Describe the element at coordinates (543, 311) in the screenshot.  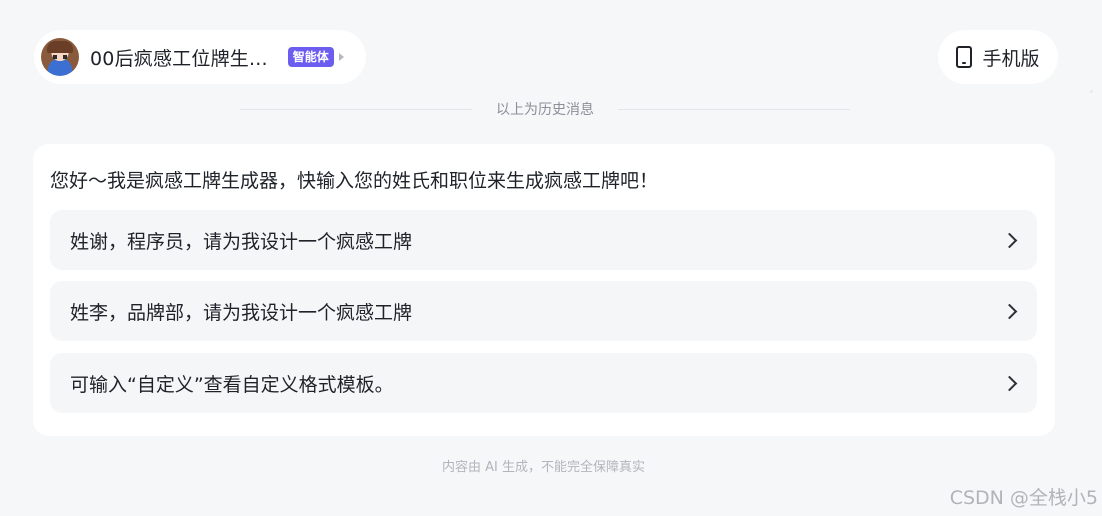
I see `suggestion-item: 姓李，品牌部，请为我设计一个疯感工牌` at that location.